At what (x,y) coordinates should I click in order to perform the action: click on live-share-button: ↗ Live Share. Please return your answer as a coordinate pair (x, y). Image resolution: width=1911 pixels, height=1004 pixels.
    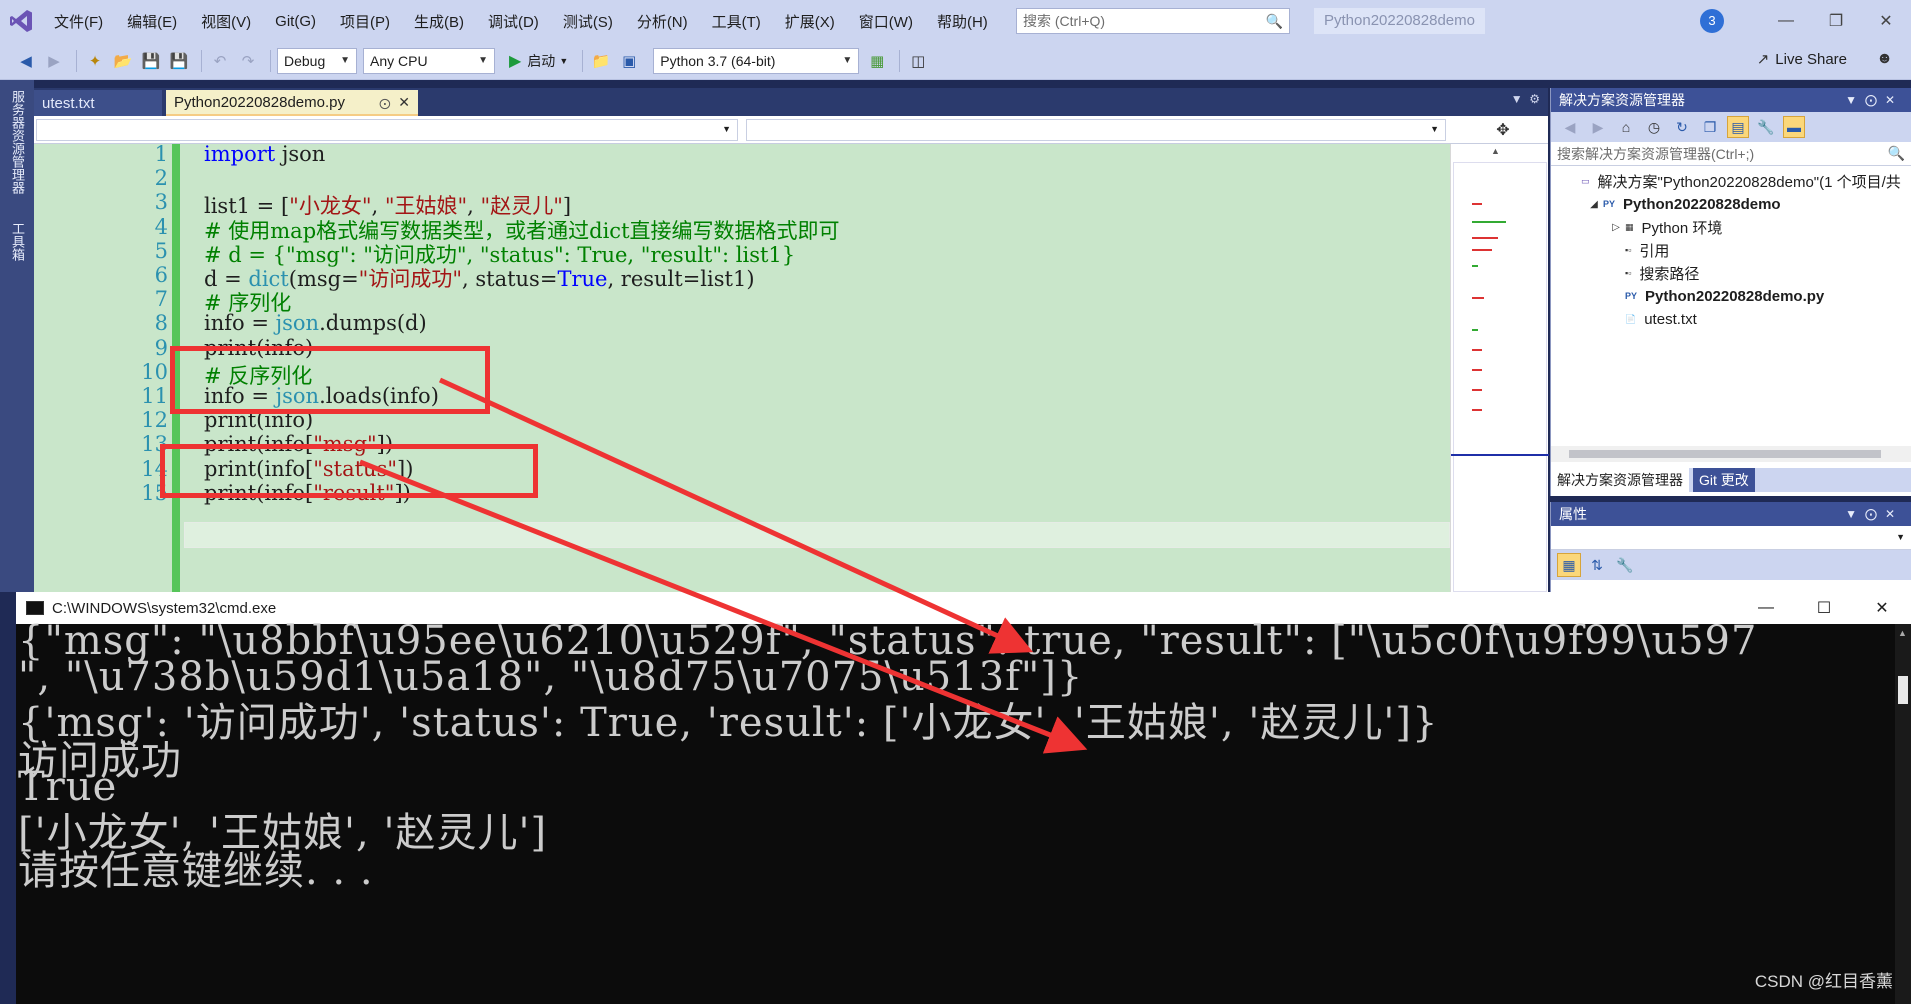
    Looking at the image, I should click on (1802, 59).